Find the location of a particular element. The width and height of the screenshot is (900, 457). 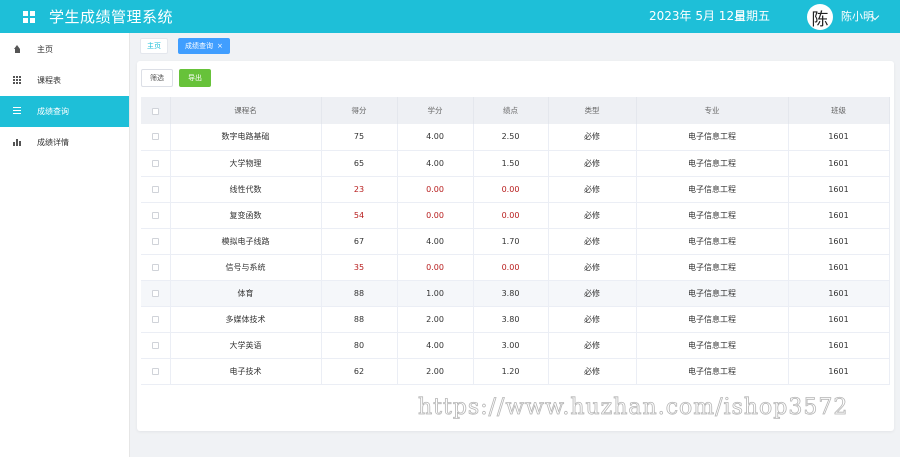

course-cell: 大学英语 is located at coordinates (246, 345).